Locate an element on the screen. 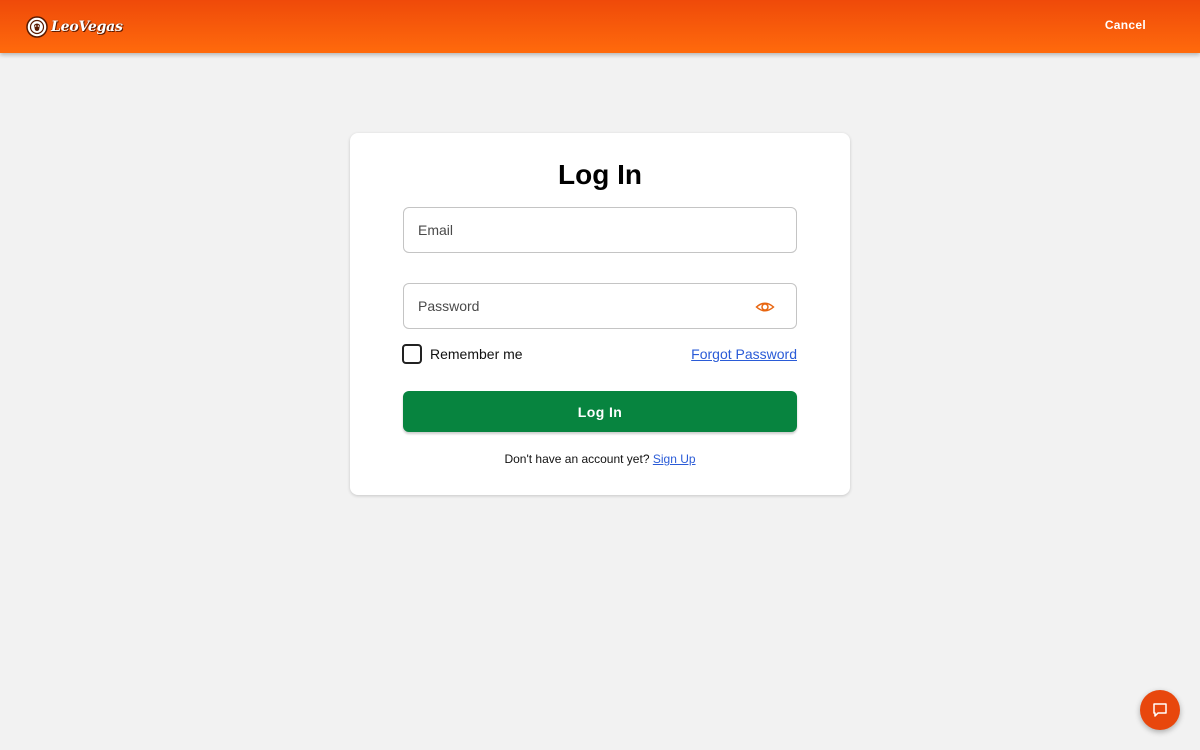 The height and width of the screenshot is (750, 1200). chat-button is located at coordinates (1160, 710).